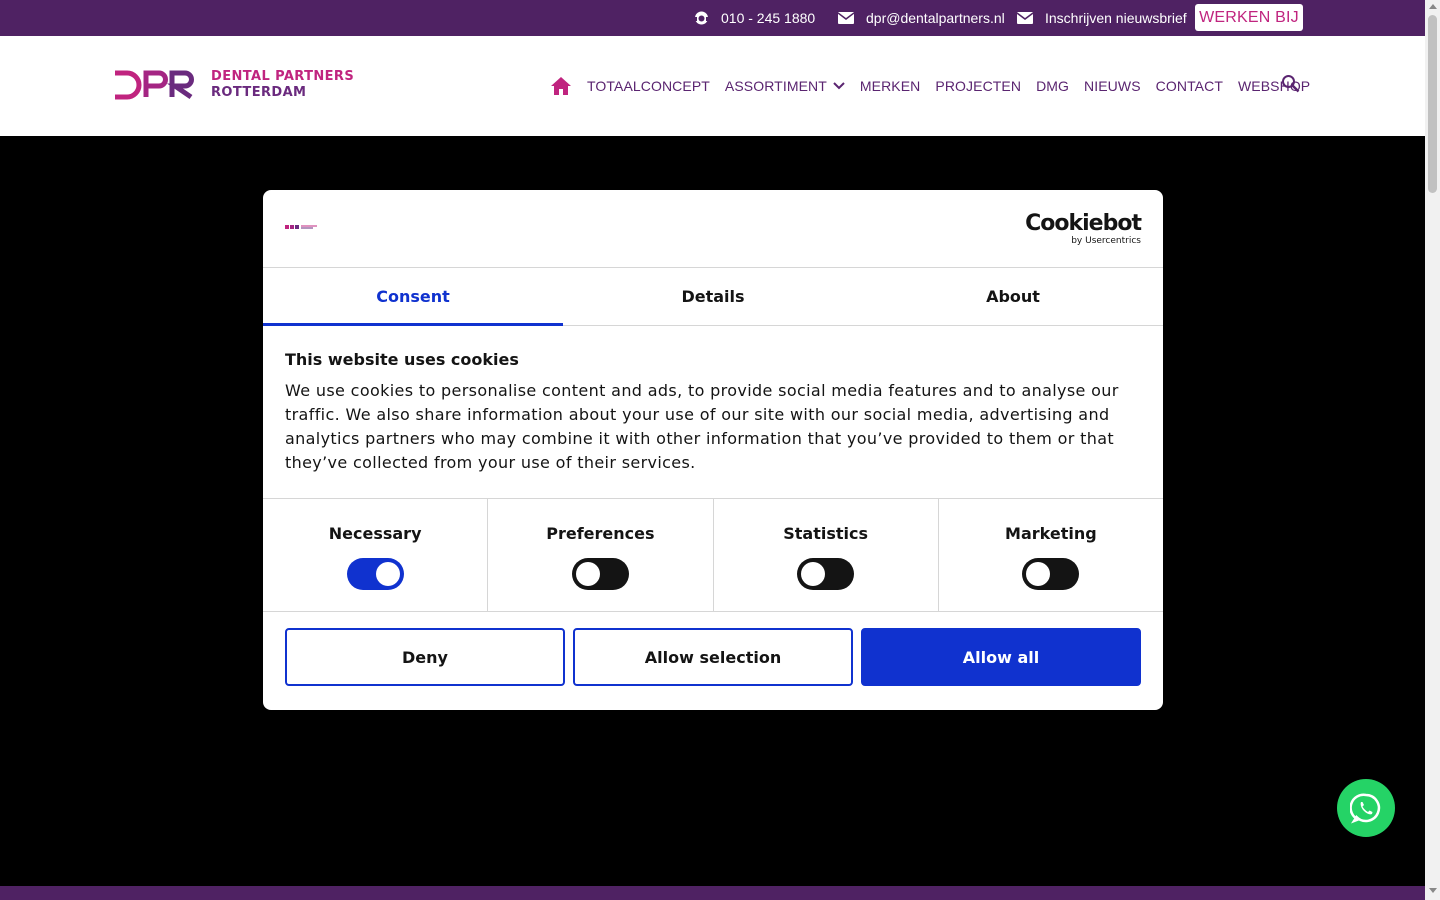 The image size is (1440, 900). What do you see at coordinates (375, 533) in the screenshot?
I see `pref-label: Necessary` at bounding box center [375, 533].